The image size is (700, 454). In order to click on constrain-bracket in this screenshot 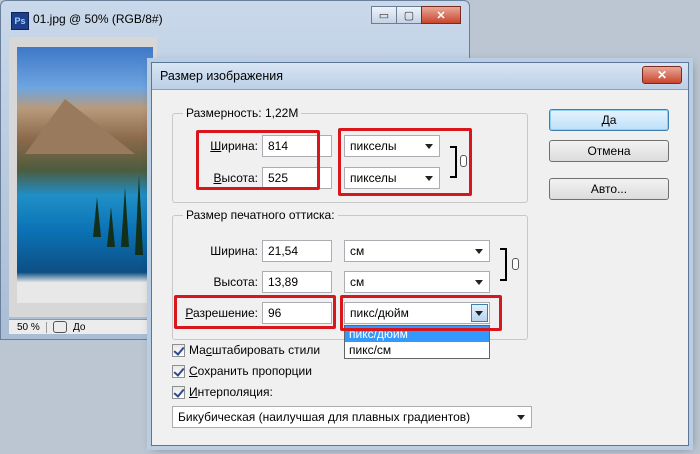, I will do `click(503, 264)`.